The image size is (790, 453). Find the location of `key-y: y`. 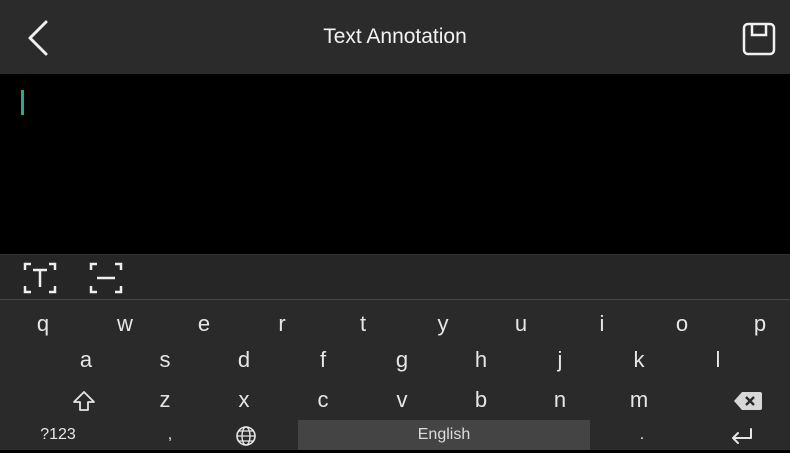

key-y: y is located at coordinates (443, 324).